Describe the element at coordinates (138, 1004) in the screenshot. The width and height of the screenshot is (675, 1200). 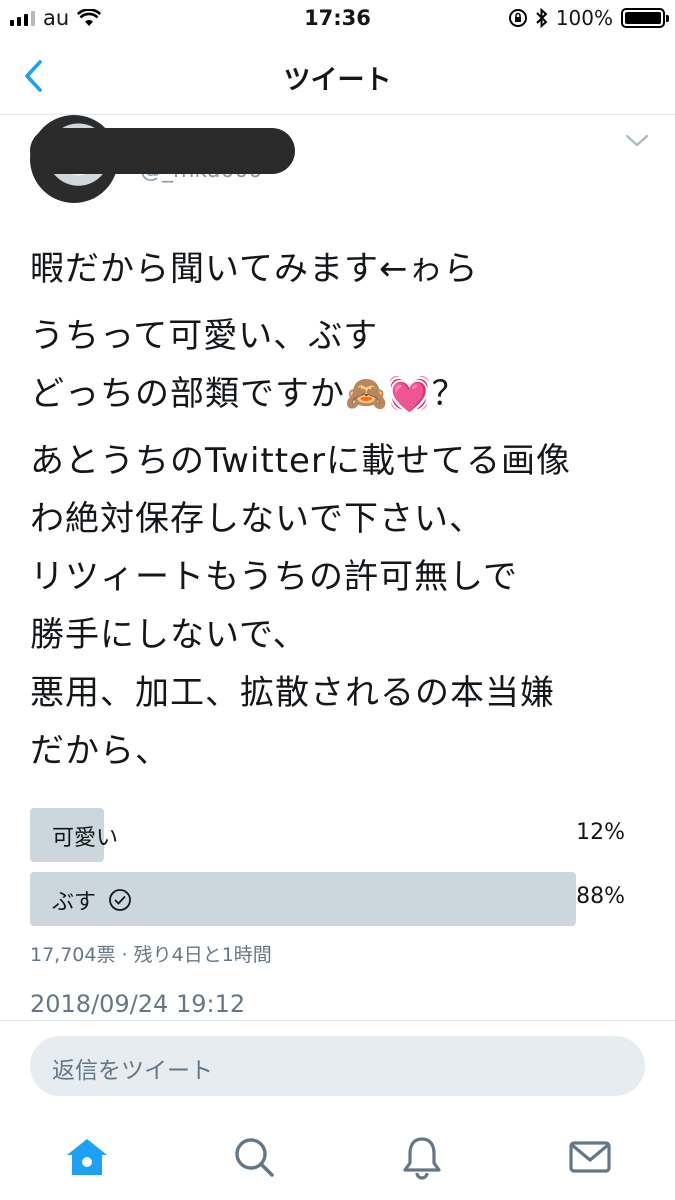
I see `tweet-timestamp: 2018/09/24 19:12` at that location.